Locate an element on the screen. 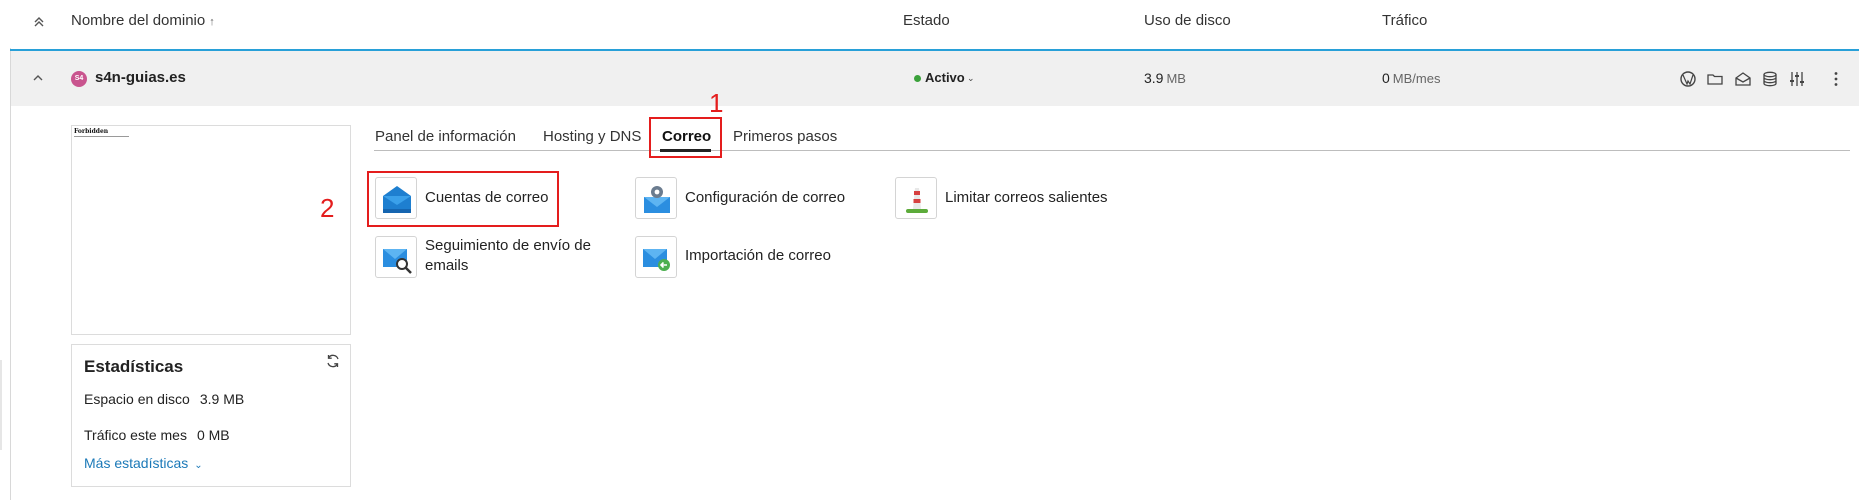 The width and height of the screenshot is (1859, 500). annotation-number-2: 2 is located at coordinates (327, 208).